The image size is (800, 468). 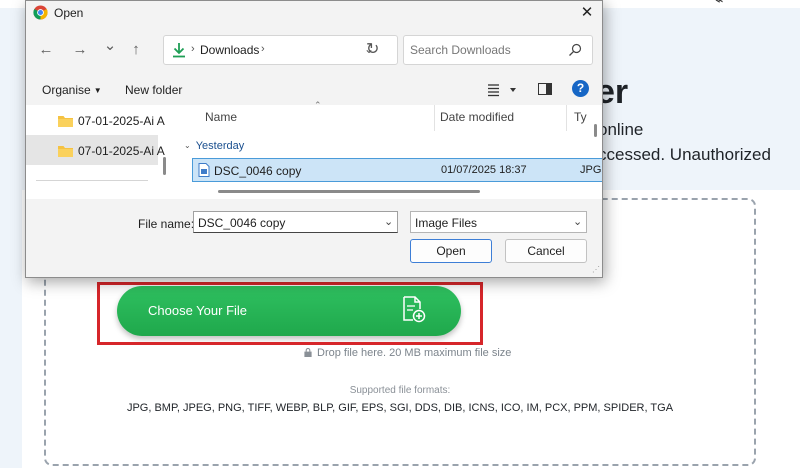 I want to click on file-type-select: Image Files ⌄, so click(x=498, y=222).